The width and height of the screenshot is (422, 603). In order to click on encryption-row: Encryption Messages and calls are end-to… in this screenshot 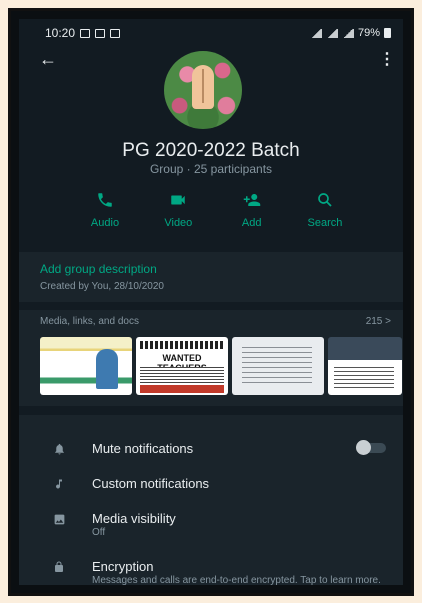, I will do `click(211, 569)`.